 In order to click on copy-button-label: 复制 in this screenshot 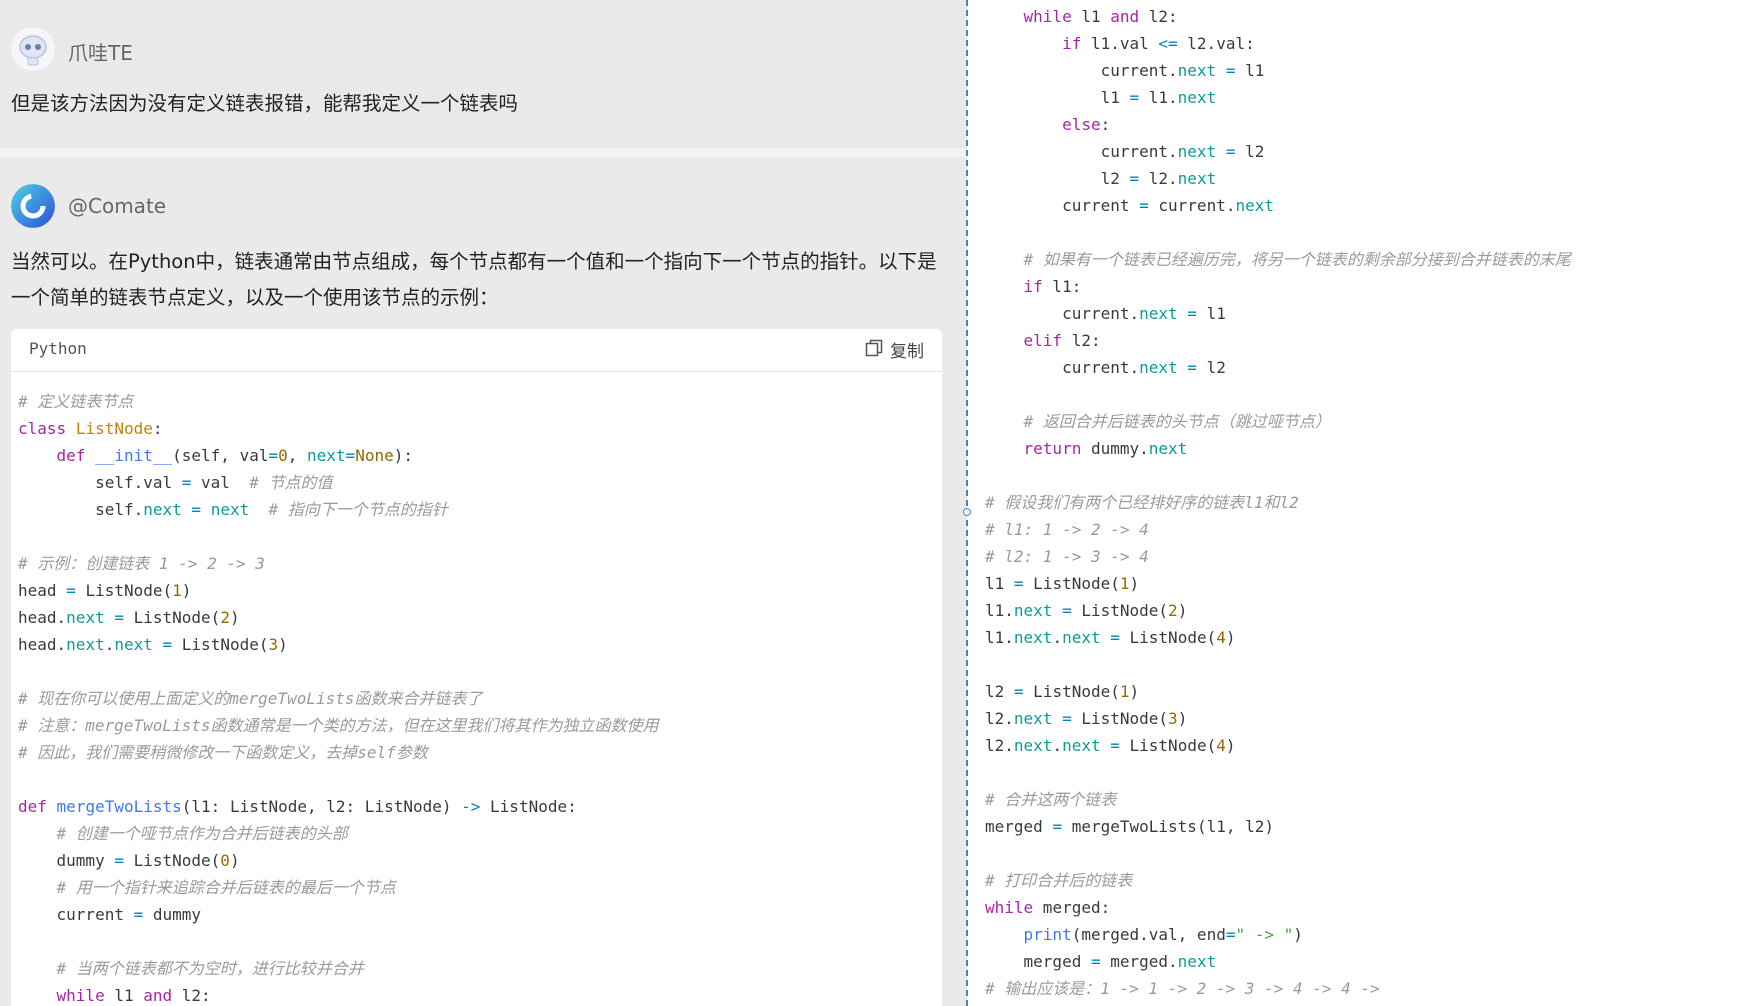, I will do `click(907, 352)`.